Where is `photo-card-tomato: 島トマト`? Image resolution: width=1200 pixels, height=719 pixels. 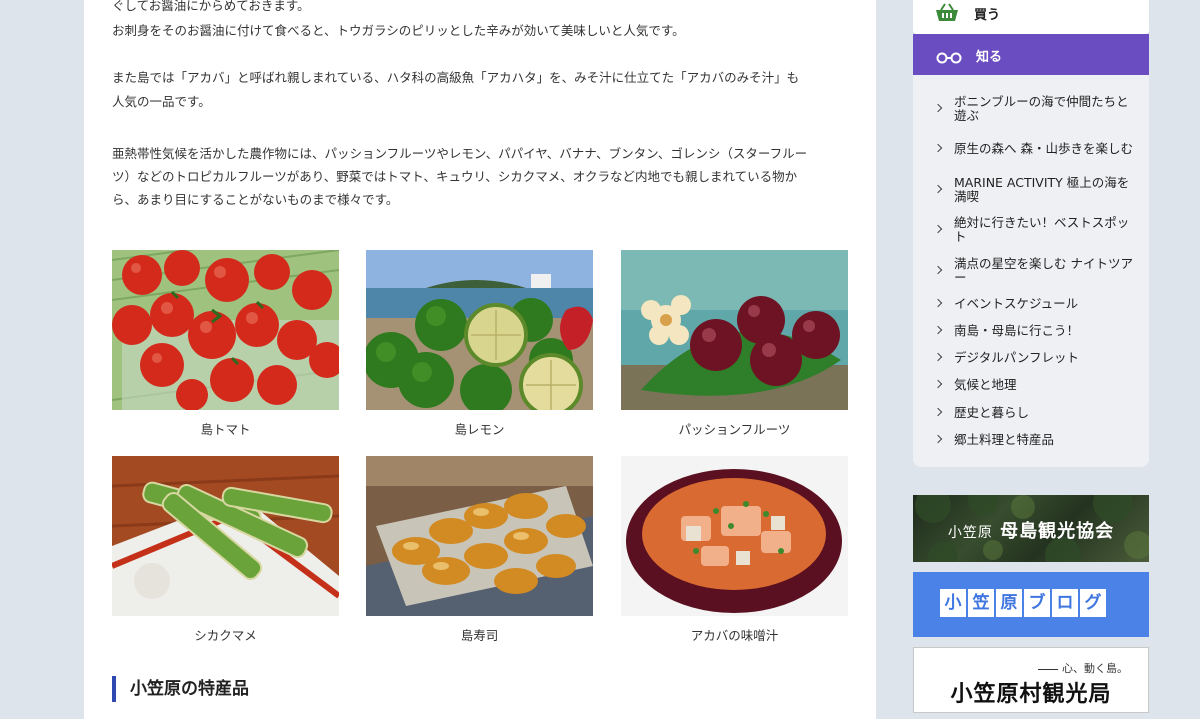
photo-card-tomato: 島トマト is located at coordinates (225, 344).